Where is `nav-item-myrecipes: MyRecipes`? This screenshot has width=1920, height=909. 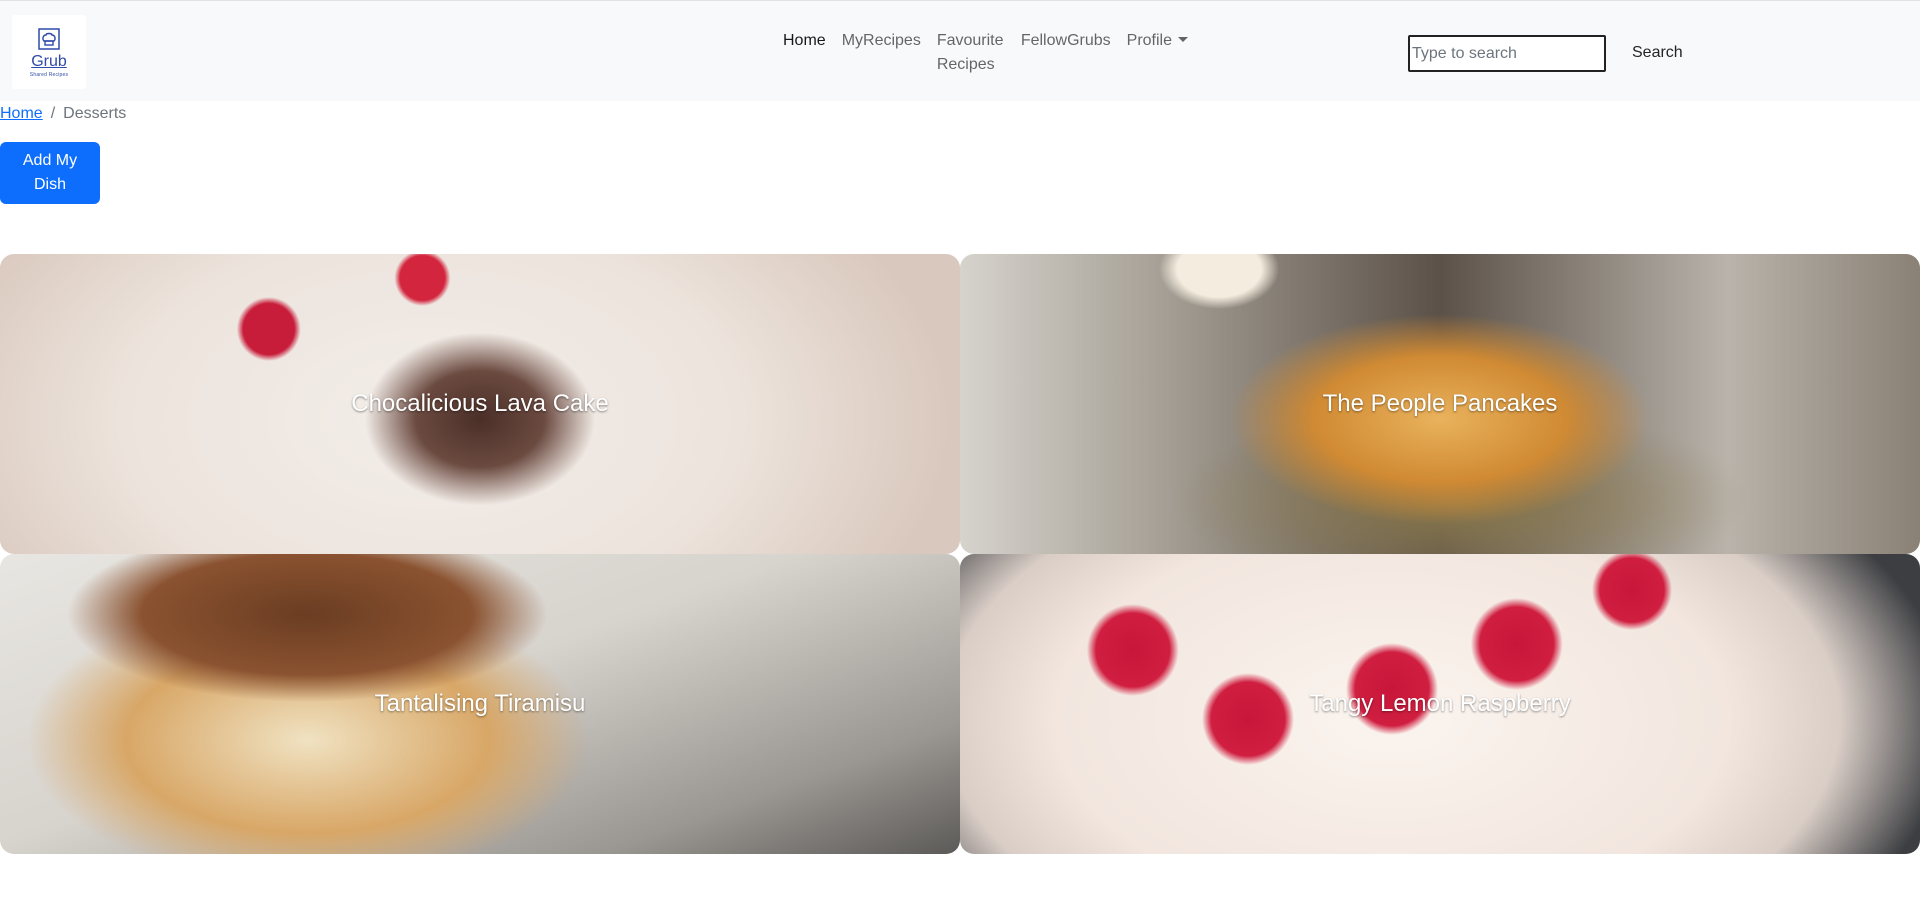
nav-item-myrecipes: MyRecipes is located at coordinates (881, 41).